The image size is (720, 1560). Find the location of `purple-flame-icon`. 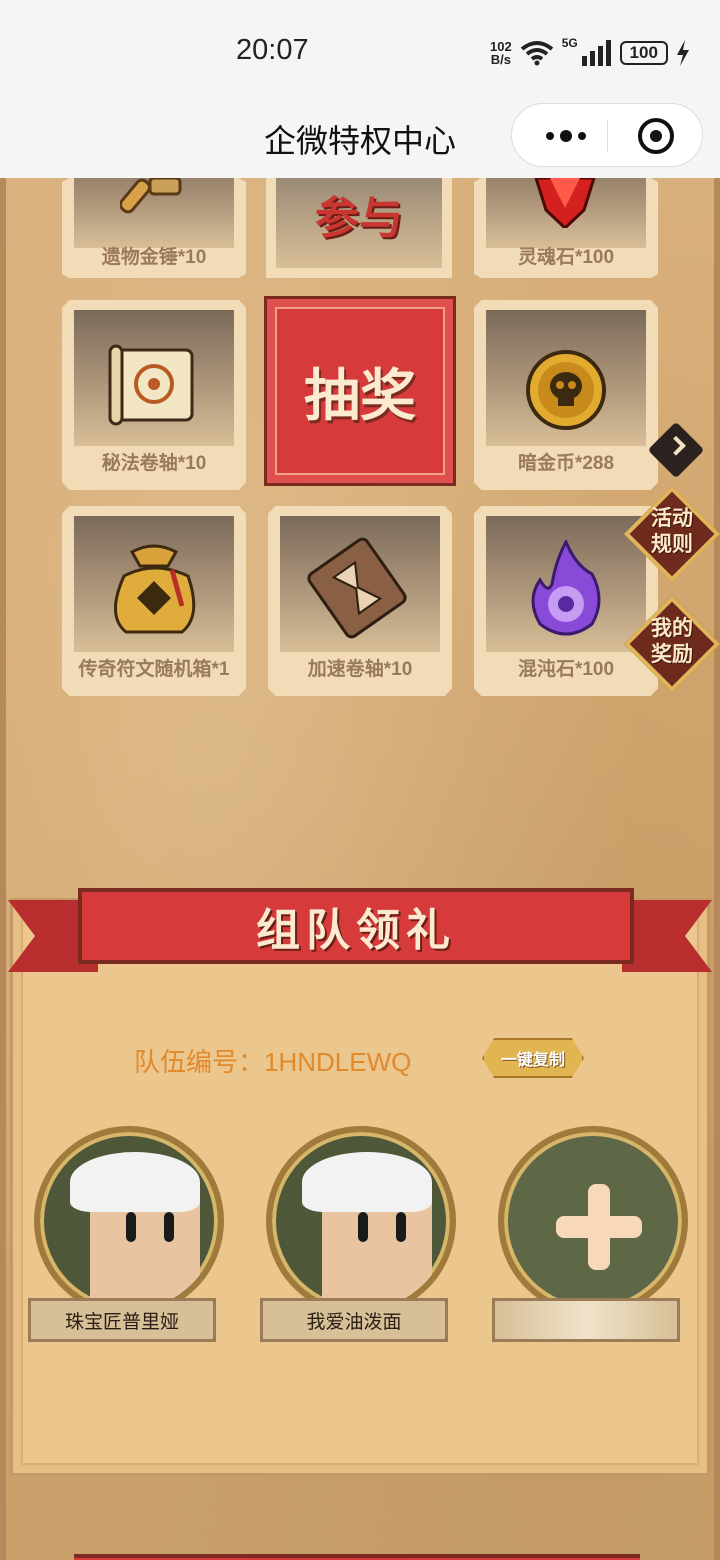

purple-flame-icon is located at coordinates (566, 588).